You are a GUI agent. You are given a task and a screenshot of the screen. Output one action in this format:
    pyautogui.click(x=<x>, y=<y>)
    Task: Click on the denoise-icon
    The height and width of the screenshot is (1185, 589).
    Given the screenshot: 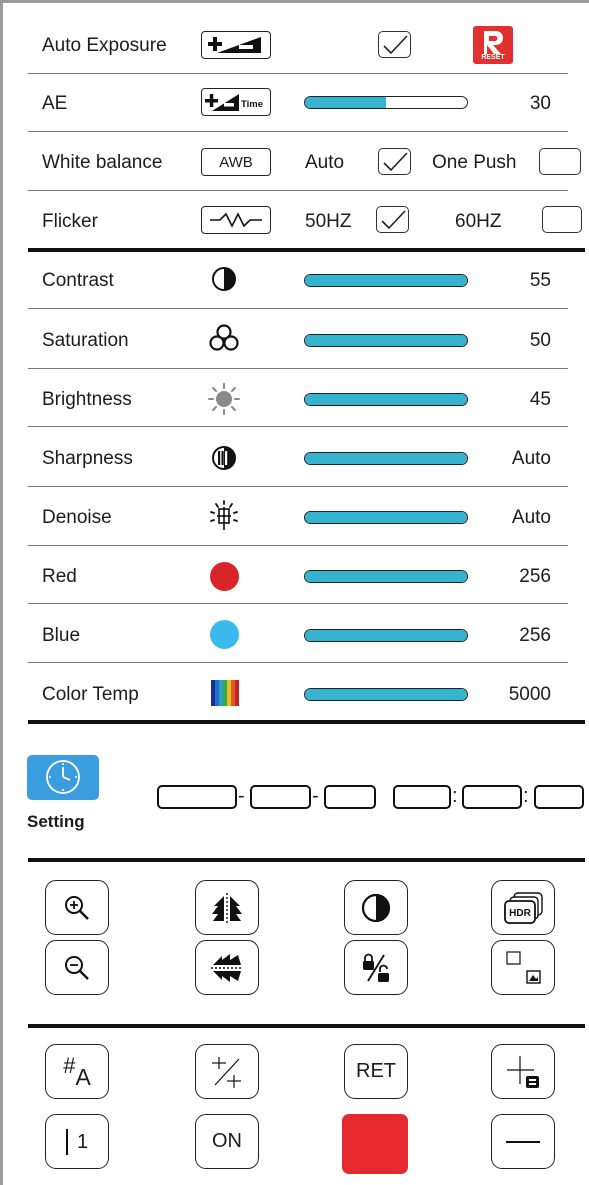 What is the action you would take?
    pyautogui.click(x=224, y=515)
    